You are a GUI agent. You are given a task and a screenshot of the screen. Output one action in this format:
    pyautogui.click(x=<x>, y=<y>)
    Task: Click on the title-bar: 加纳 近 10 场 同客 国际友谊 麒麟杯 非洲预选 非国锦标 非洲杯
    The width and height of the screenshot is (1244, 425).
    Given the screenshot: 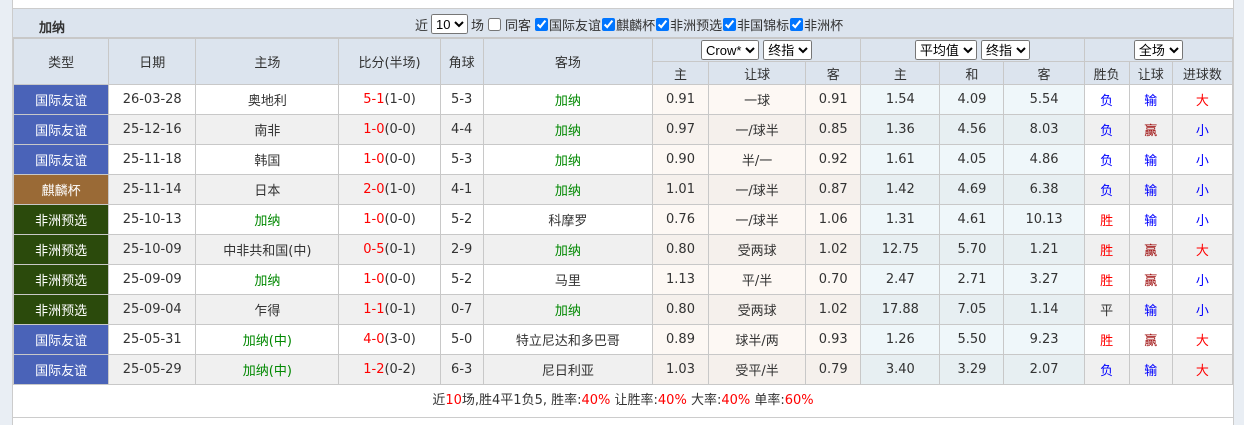 What is the action you would take?
    pyautogui.click(x=623, y=23)
    